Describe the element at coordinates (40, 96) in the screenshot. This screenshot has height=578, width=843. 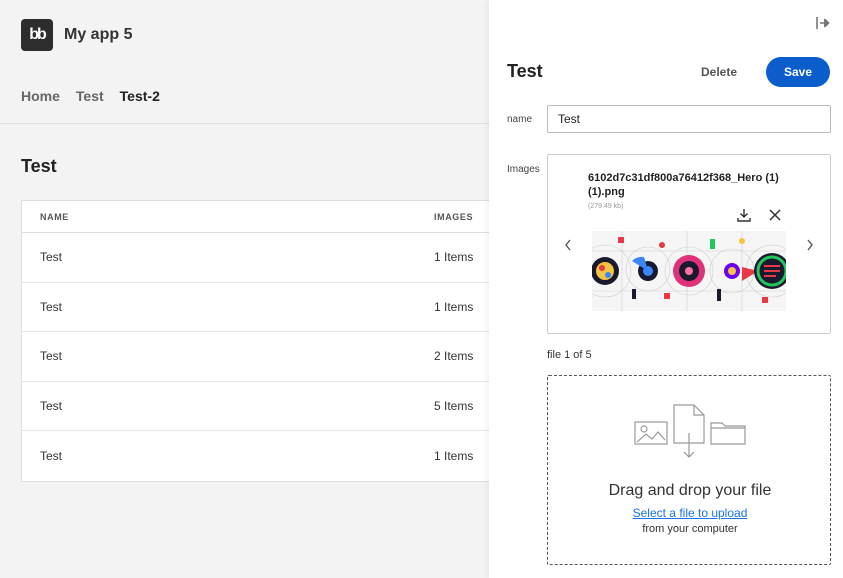
I see `nav-item-home: Home` at that location.